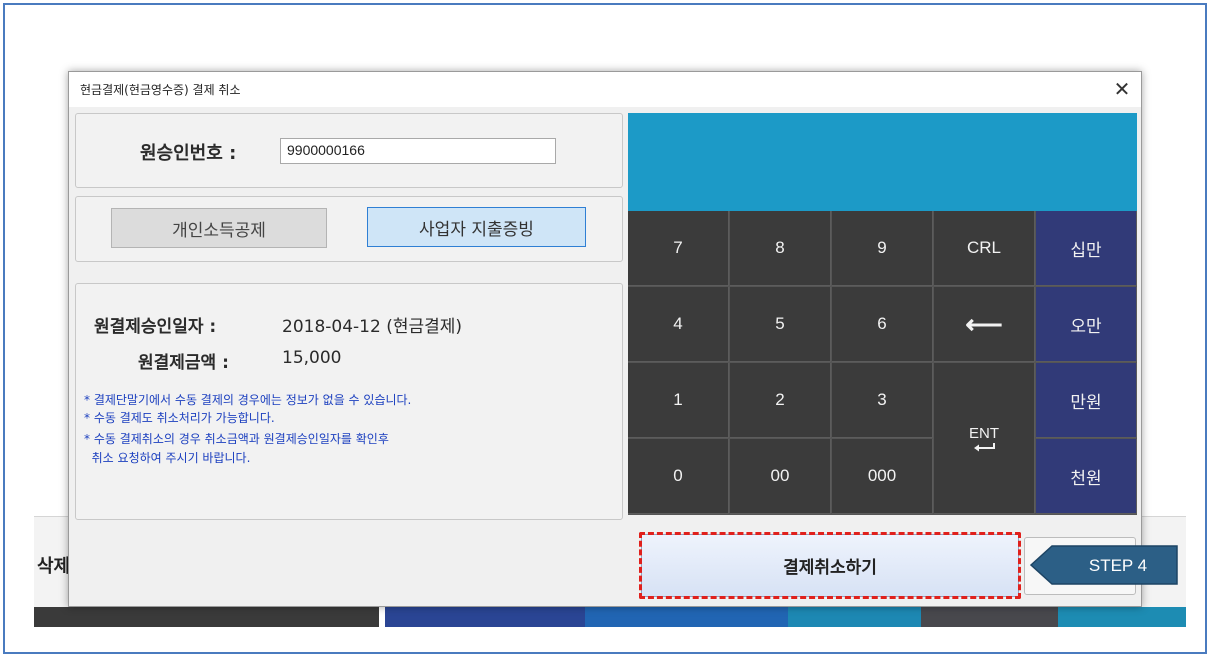 This screenshot has height=657, width=1210. Describe the element at coordinates (1086, 324) in the screenshot. I see `key-50000: 오만` at that location.